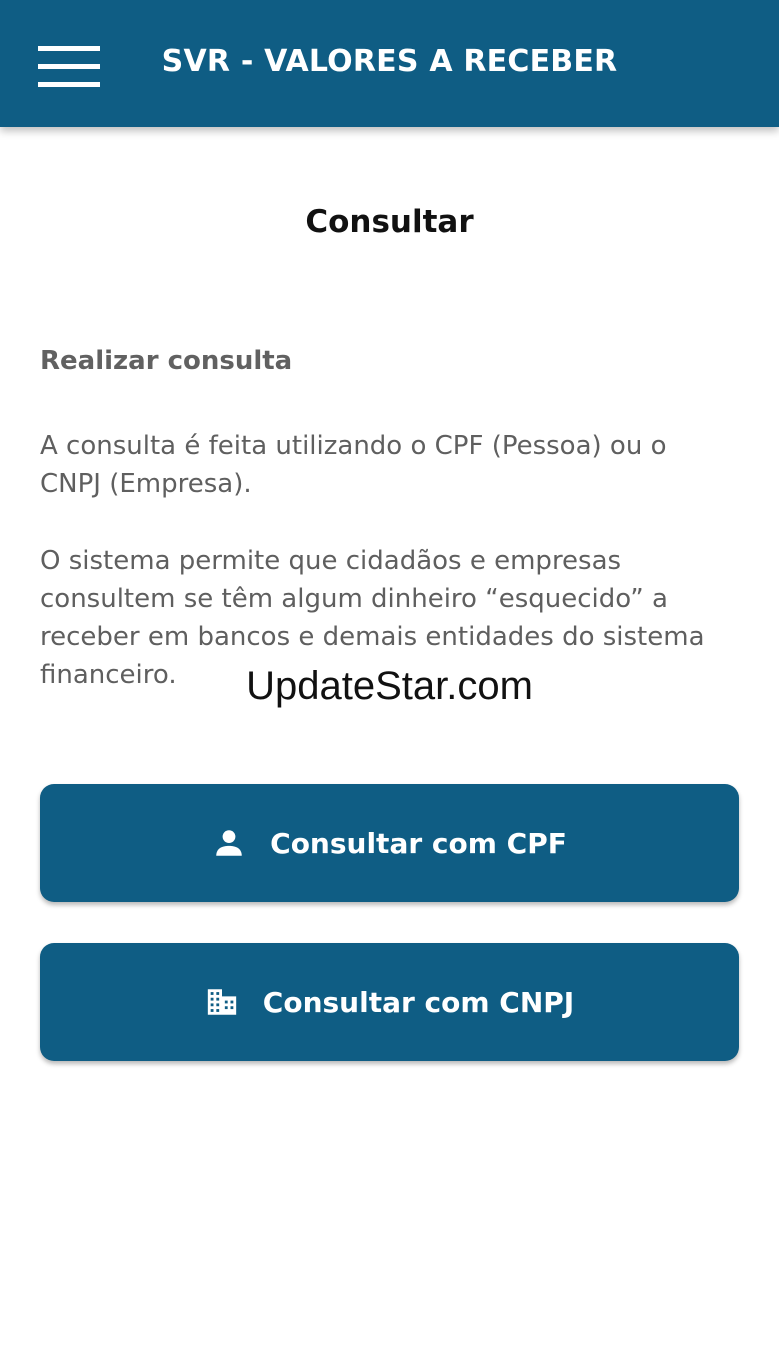 The width and height of the screenshot is (779, 1370). Describe the element at coordinates (222, 1002) in the screenshot. I see `building-icon` at that location.